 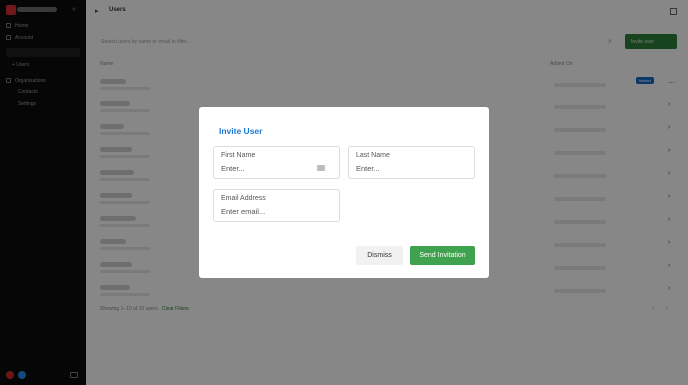 What do you see at coordinates (442, 255) in the screenshot?
I see `send-invitation-button: Send Invitation` at bounding box center [442, 255].